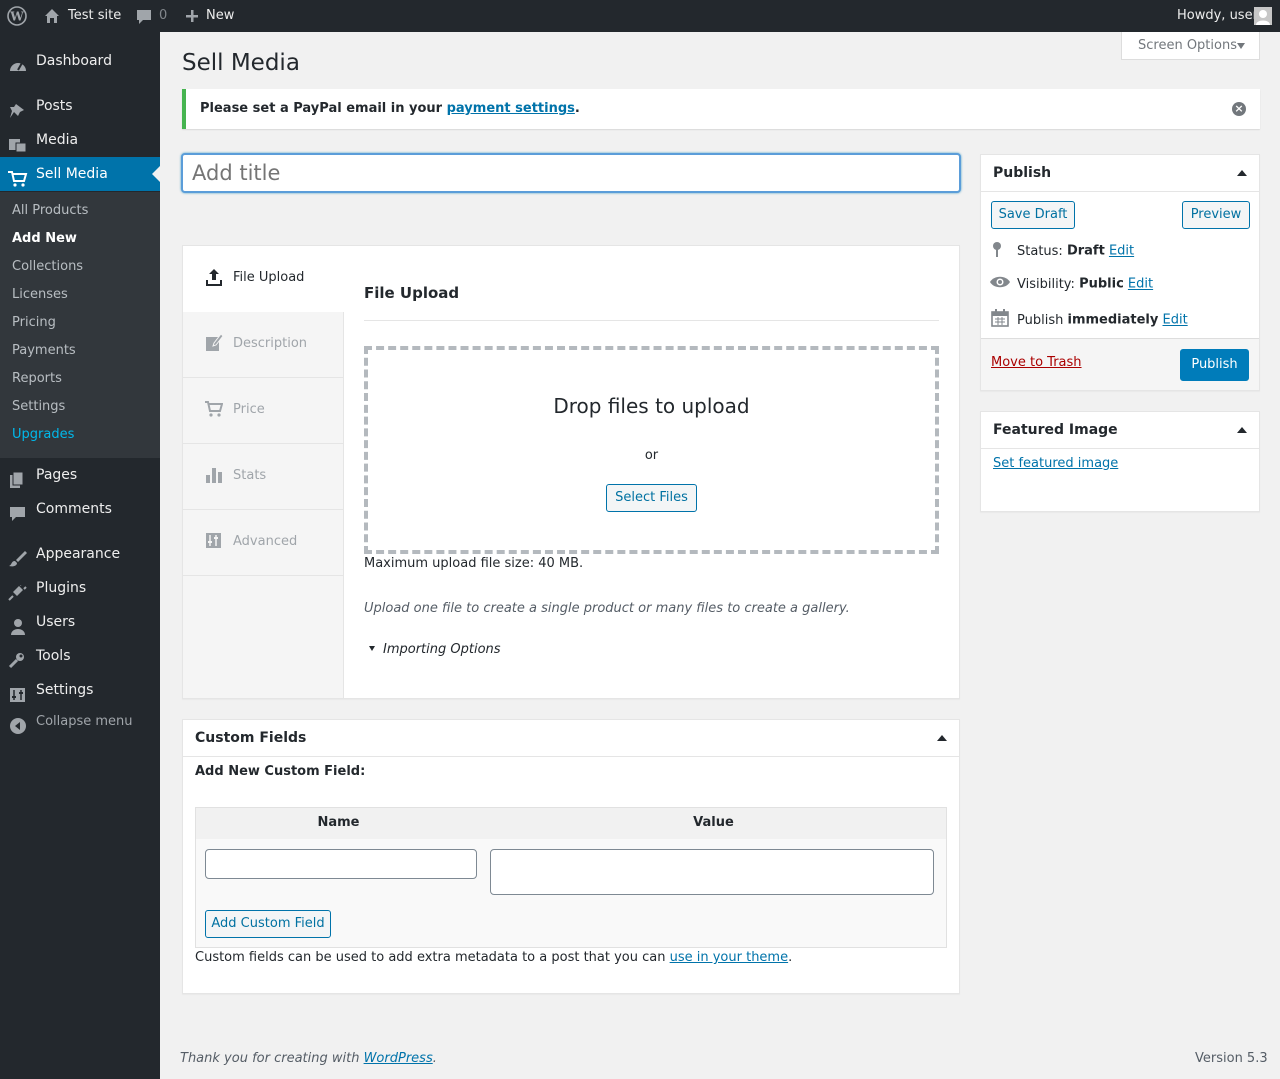 The image size is (1280, 1079). Describe the element at coordinates (1036, 362) in the screenshot. I see `move-to-trash-link: Move to Trash` at that location.